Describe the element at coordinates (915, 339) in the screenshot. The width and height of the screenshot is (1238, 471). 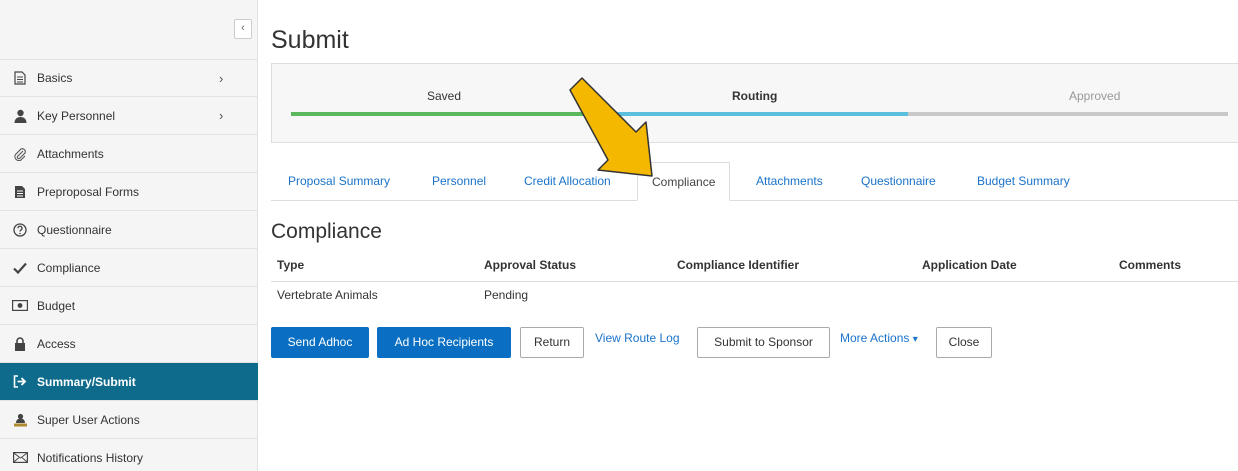
I see `caret-down-icon: ▾` at that location.